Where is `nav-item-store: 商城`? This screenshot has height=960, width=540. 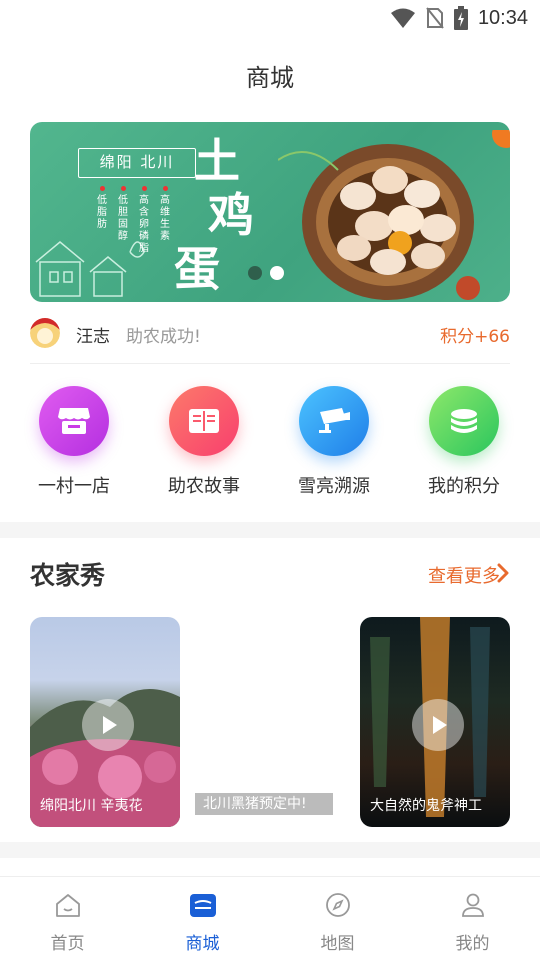 nav-item-store: 商城 is located at coordinates (202, 922).